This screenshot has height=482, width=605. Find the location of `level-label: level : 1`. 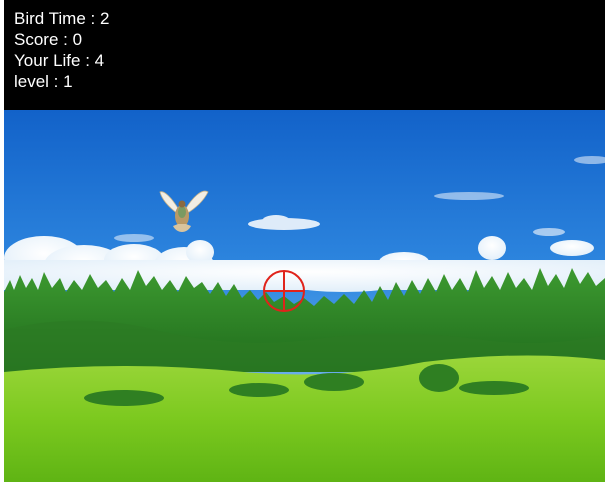

level-label: level : 1 is located at coordinates (43, 81).